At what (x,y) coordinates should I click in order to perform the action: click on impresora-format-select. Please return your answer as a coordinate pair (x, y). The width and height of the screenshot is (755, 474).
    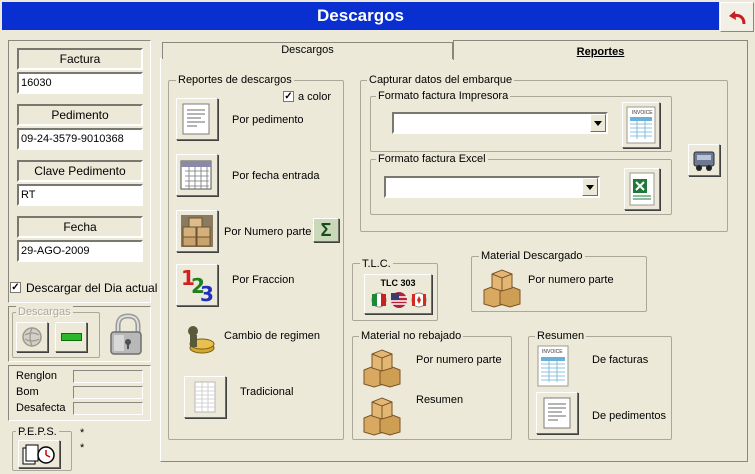
    Looking at the image, I should click on (500, 123).